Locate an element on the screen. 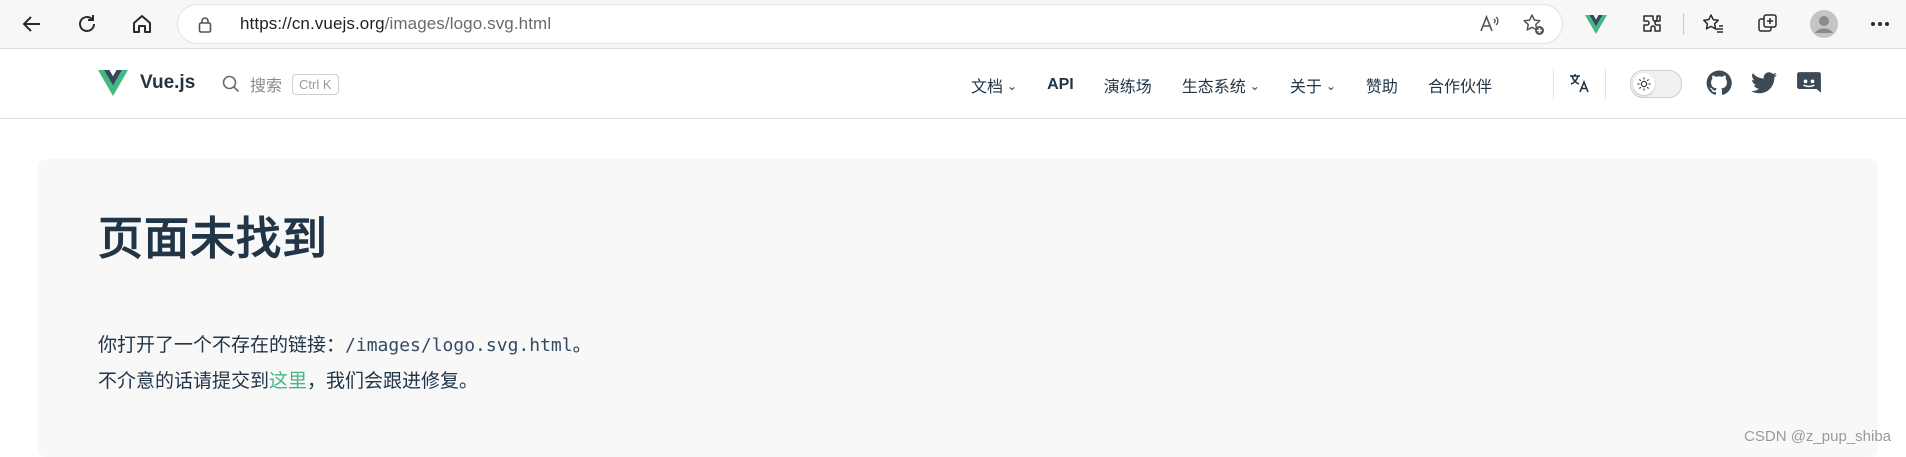  nav-api-label: API is located at coordinates (1060, 84).